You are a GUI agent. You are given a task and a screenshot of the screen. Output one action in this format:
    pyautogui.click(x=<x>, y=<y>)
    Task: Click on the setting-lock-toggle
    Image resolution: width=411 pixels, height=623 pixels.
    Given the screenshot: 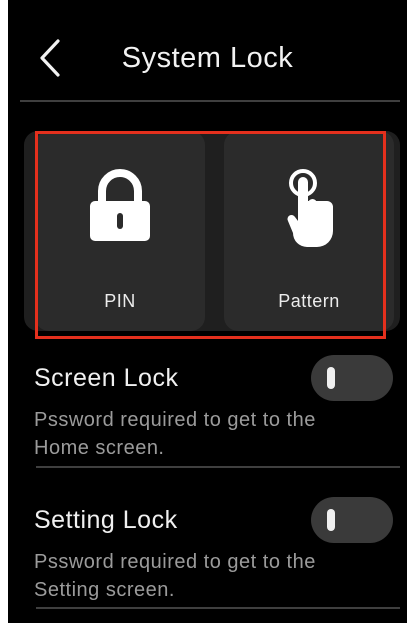 What is the action you would take?
    pyautogui.click(x=352, y=520)
    